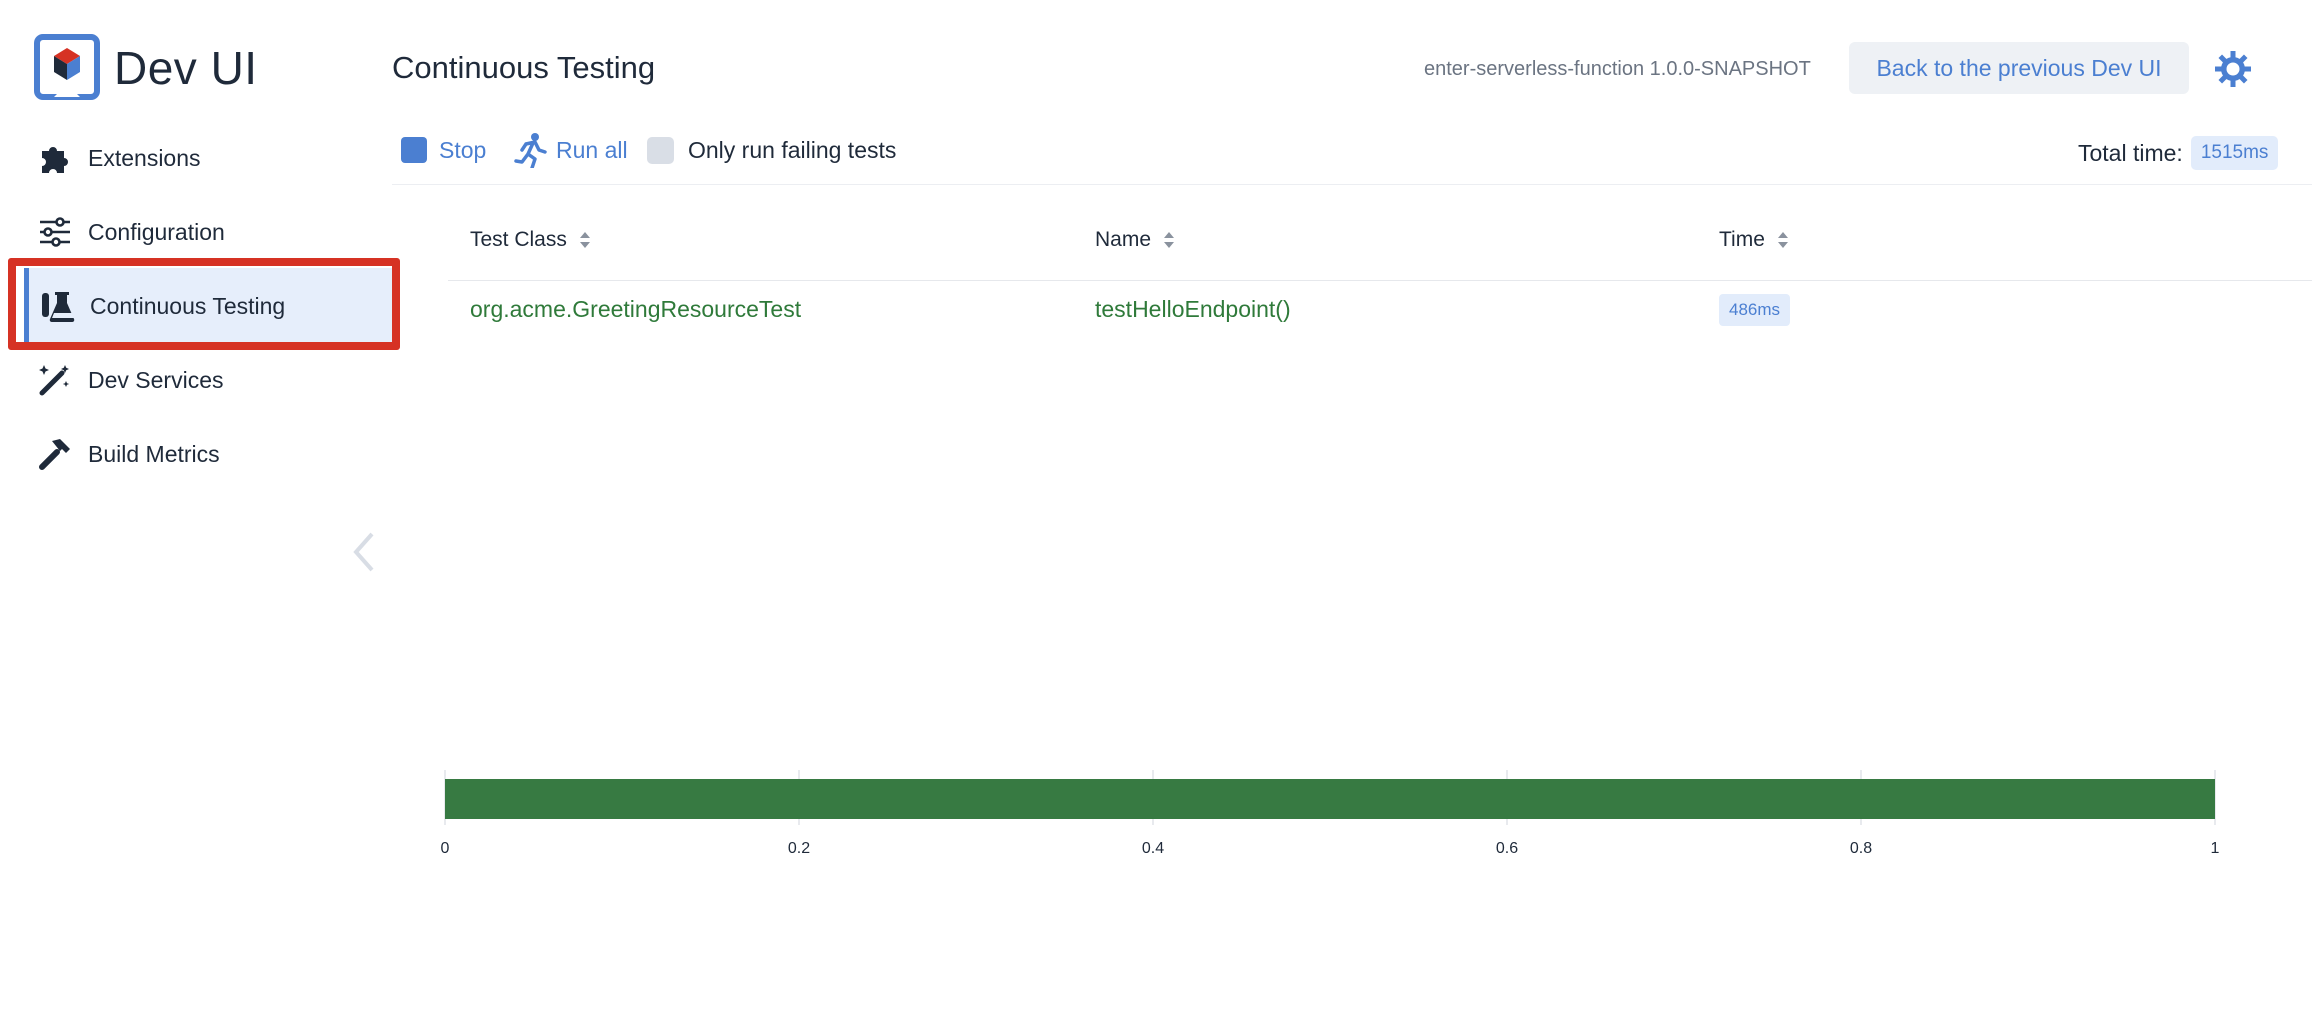 The image size is (2312, 1020). I want to click on stop-button: Stop, so click(443, 150).